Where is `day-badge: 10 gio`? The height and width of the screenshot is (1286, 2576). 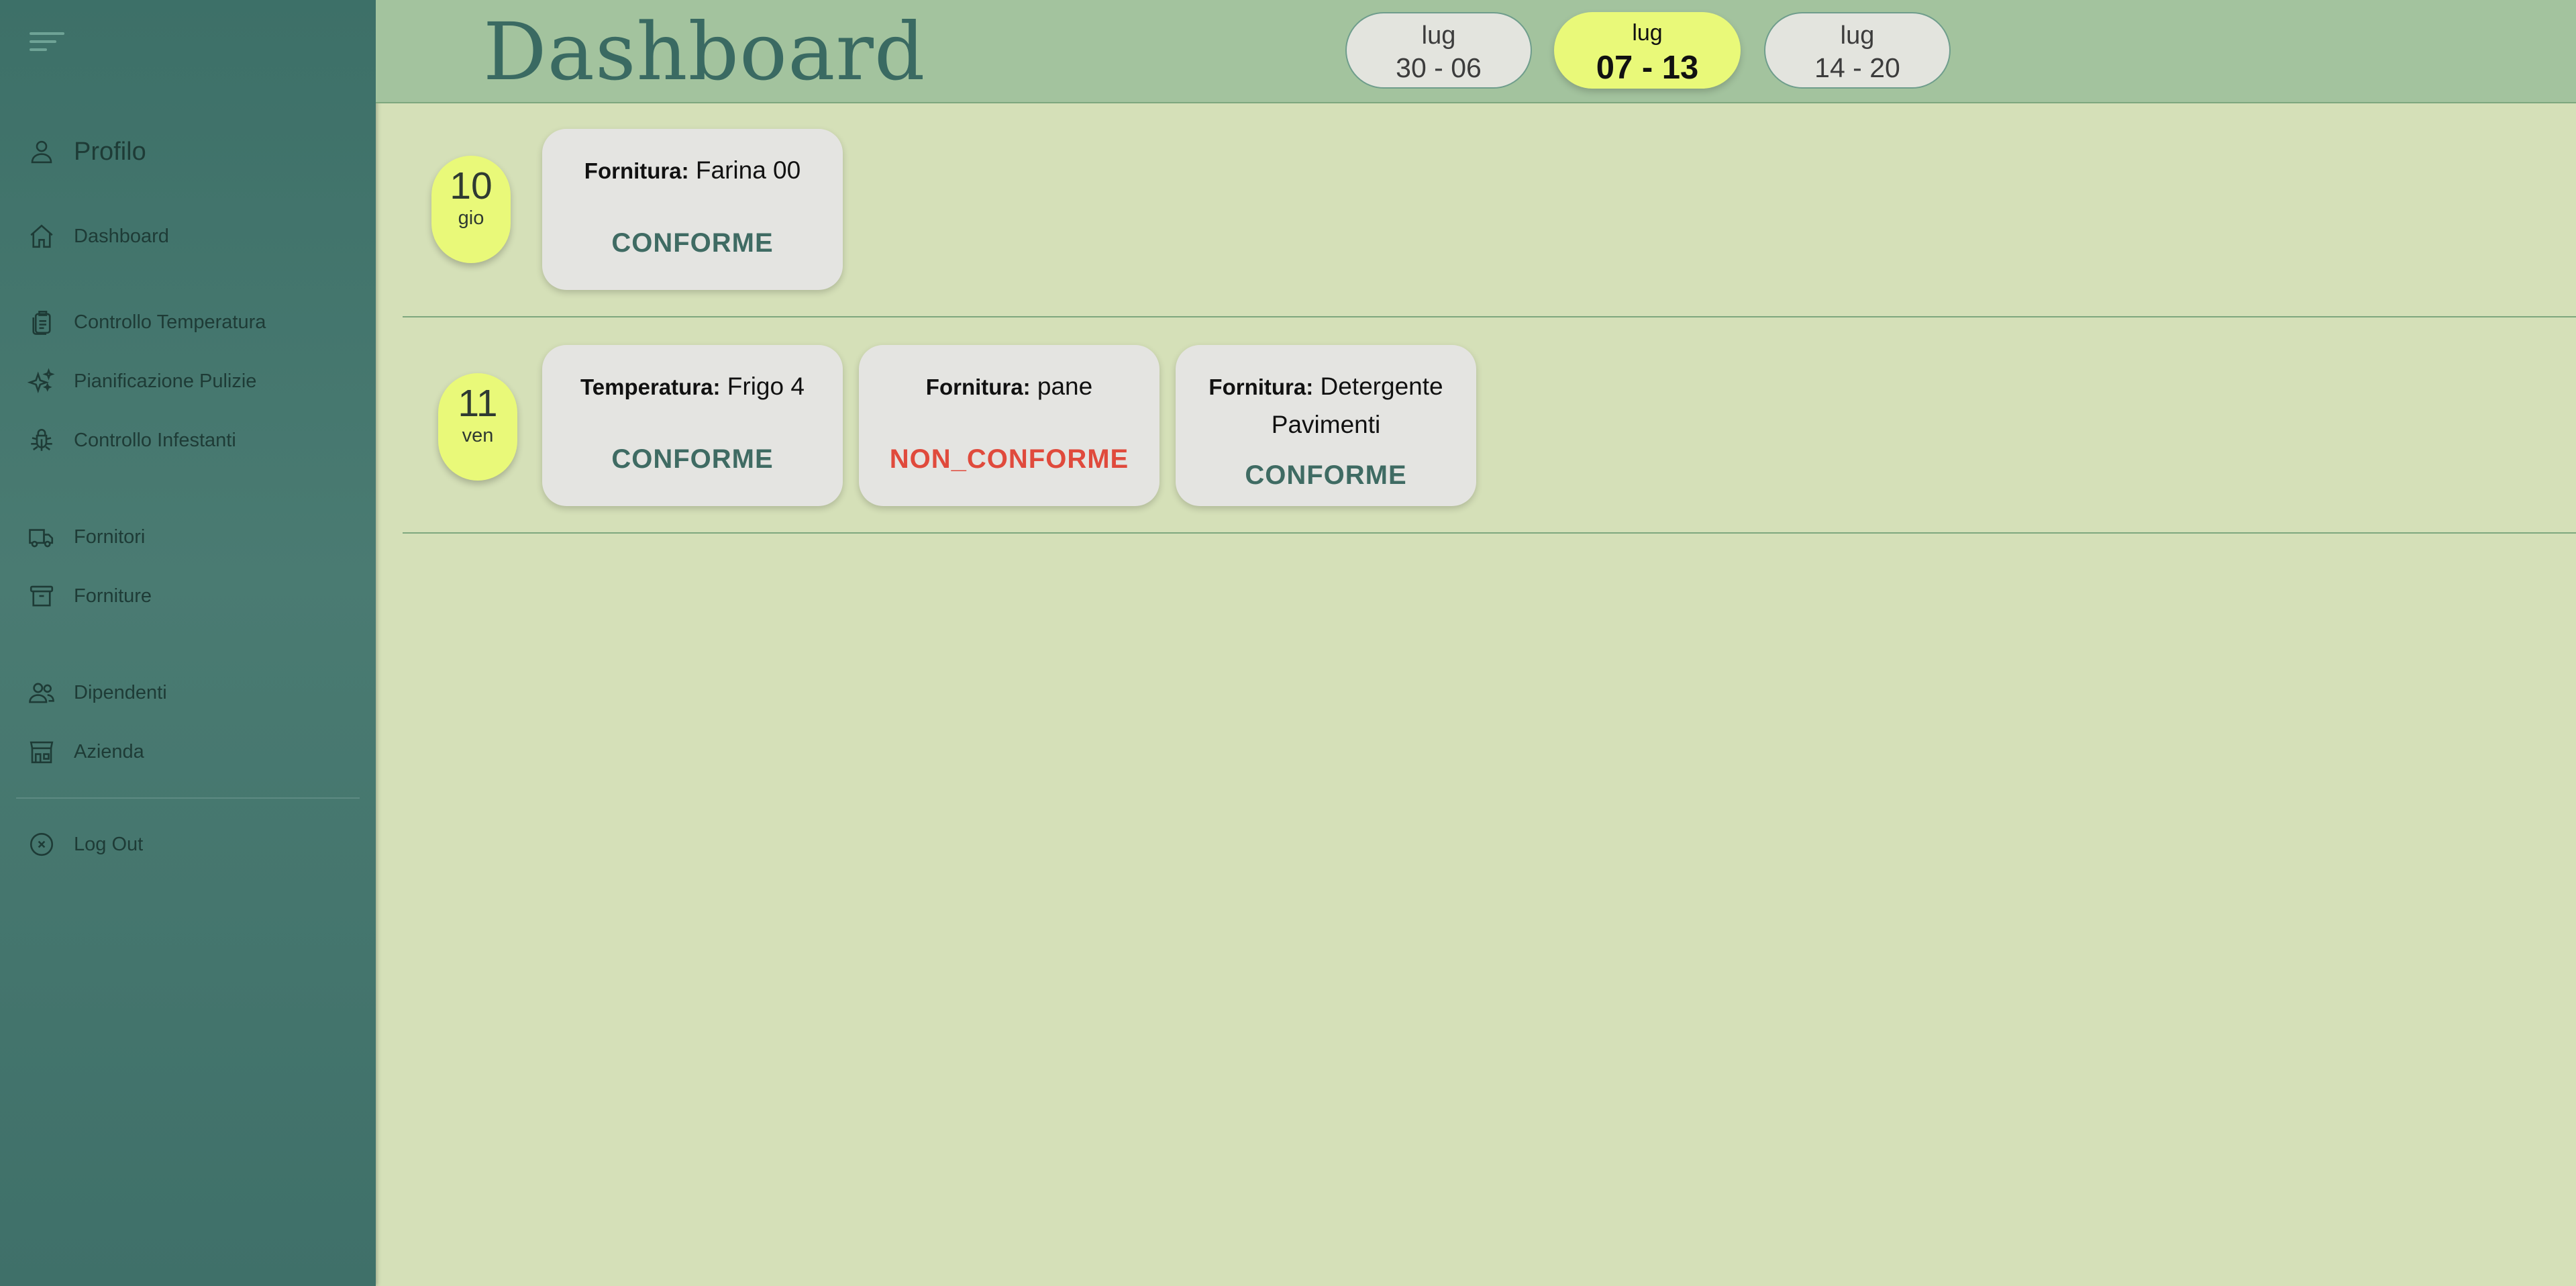 day-badge: 10 gio is located at coordinates (471, 209).